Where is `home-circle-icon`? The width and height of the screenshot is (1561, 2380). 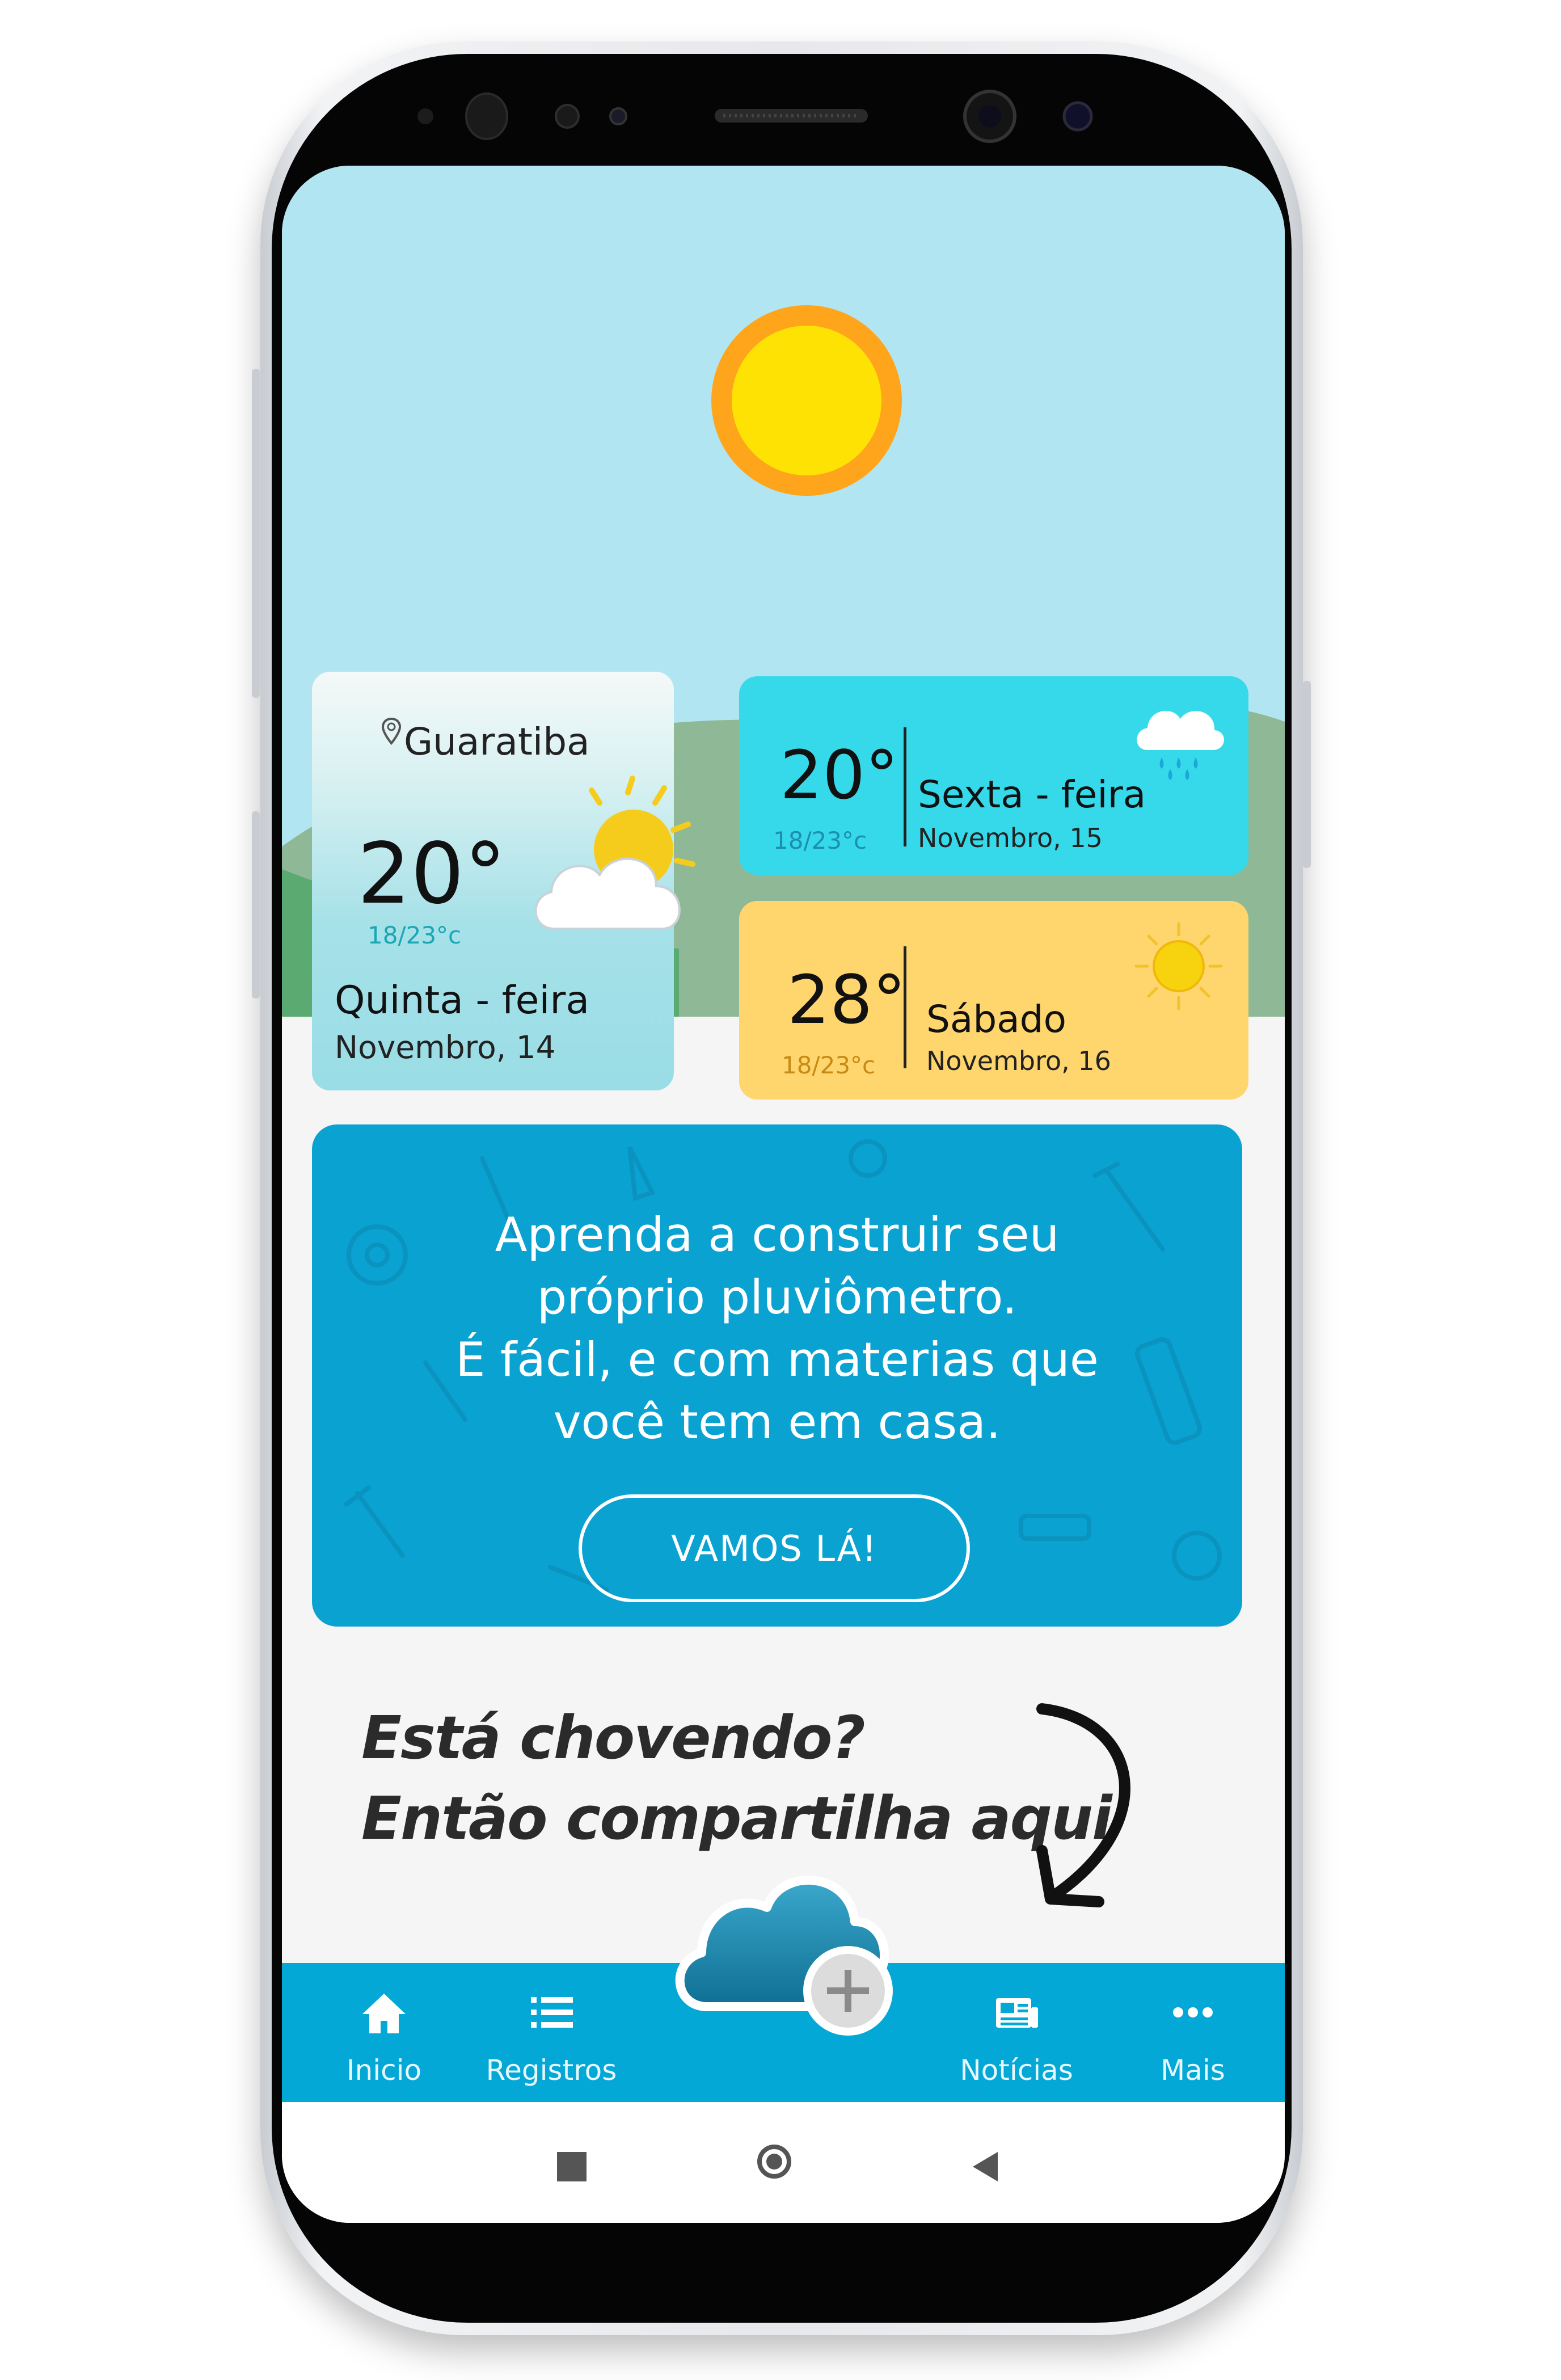
home-circle-icon is located at coordinates (774, 2162).